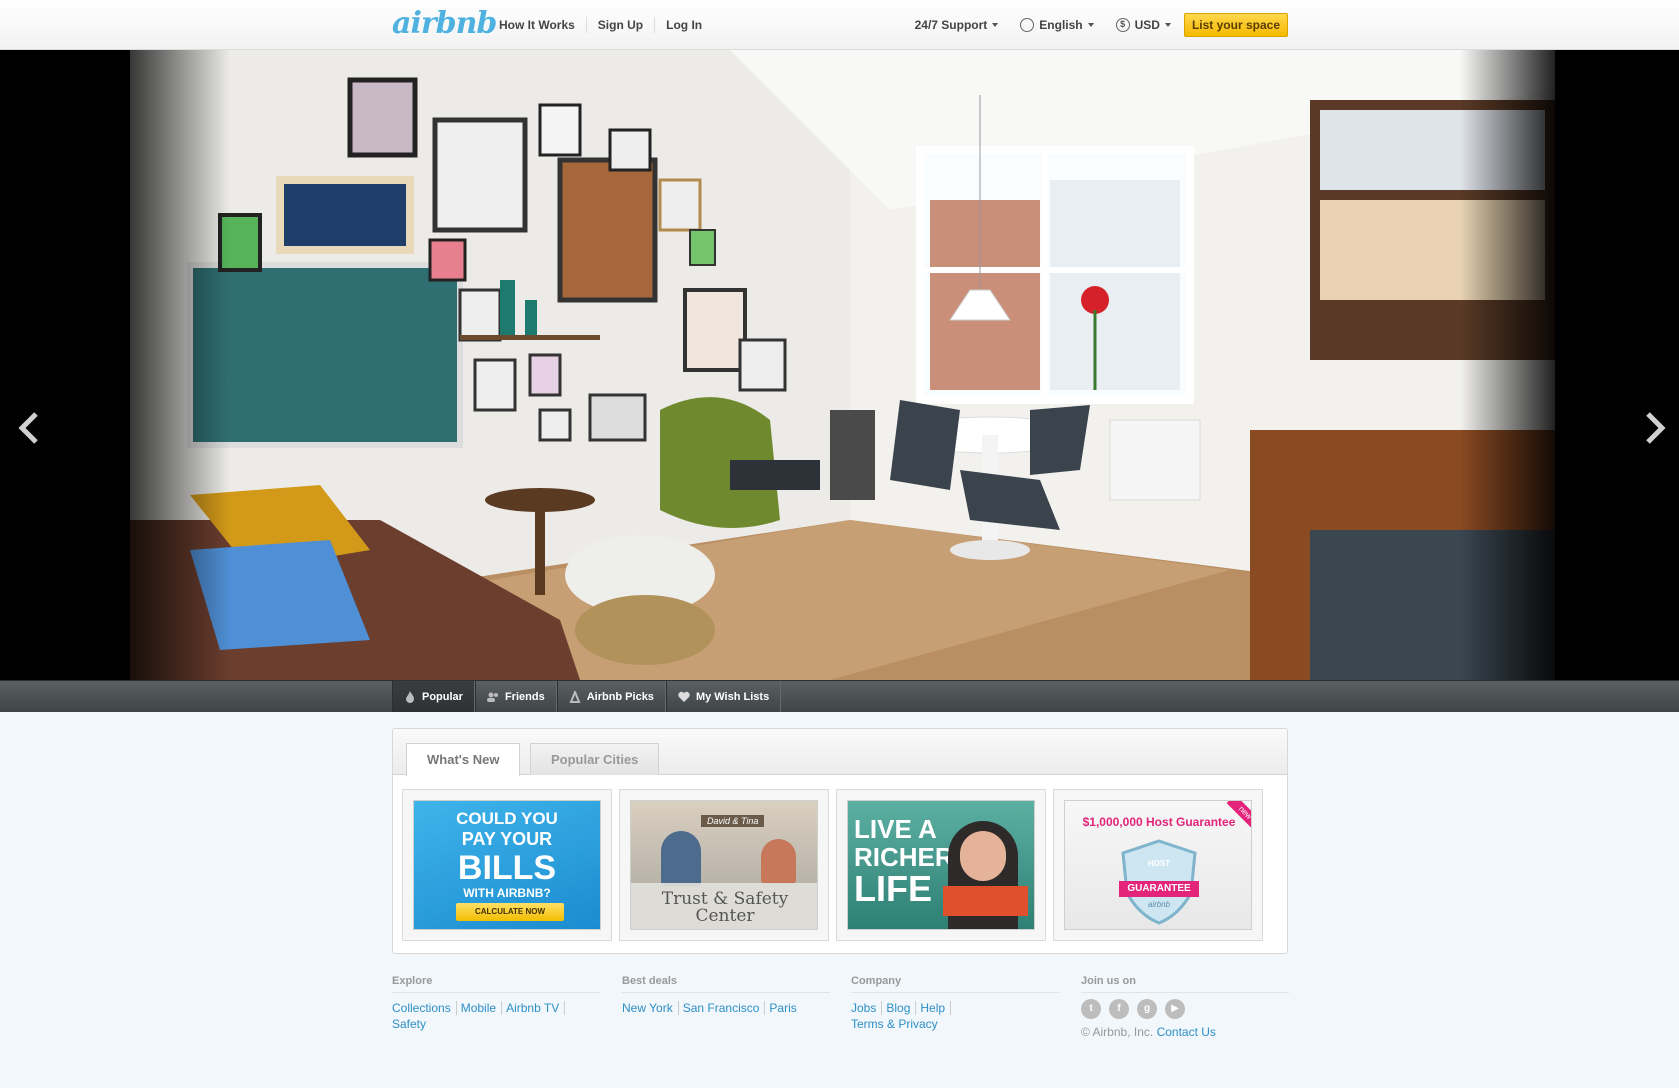 This screenshot has height=1088, width=1679. What do you see at coordinates (595, 759) in the screenshot?
I see `tab-popular-cities: Popular Cities` at bounding box center [595, 759].